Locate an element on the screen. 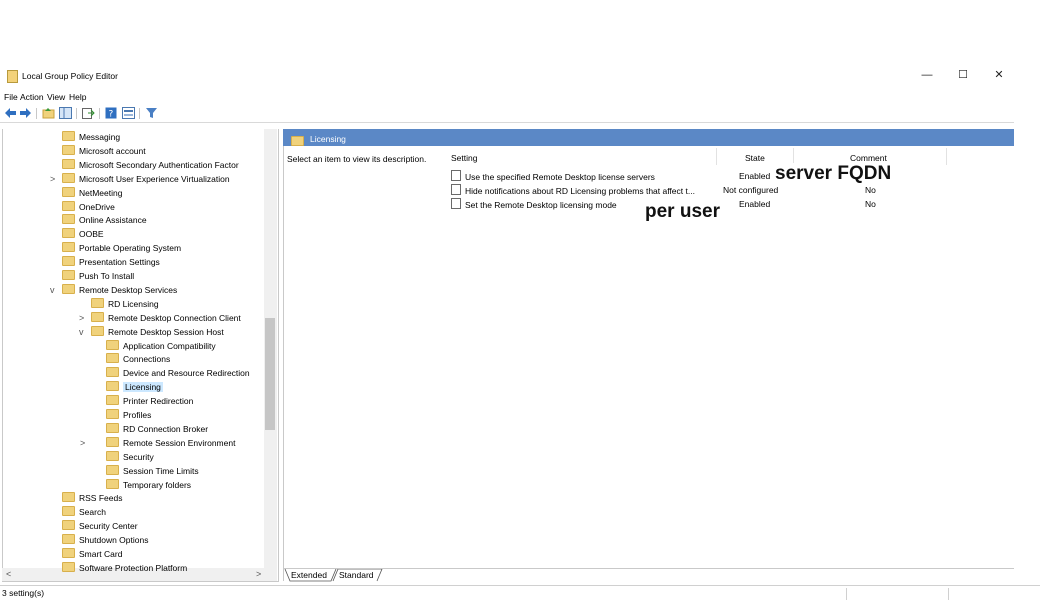 The width and height of the screenshot is (1040, 601). maximize-icon: ☐ is located at coordinates (963, 75).